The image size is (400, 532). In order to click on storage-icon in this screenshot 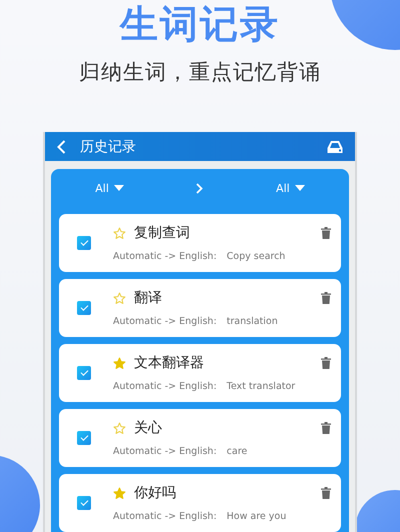, I will do `click(335, 147)`.